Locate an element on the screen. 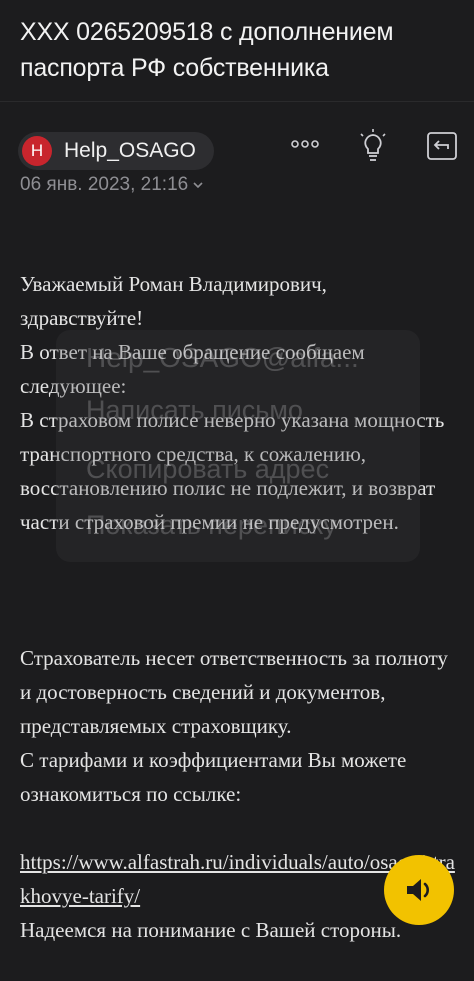 The width and height of the screenshot is (474, 981). date-text: 06 янв. 2023, 21:16 is located at coordinates (104, 184).